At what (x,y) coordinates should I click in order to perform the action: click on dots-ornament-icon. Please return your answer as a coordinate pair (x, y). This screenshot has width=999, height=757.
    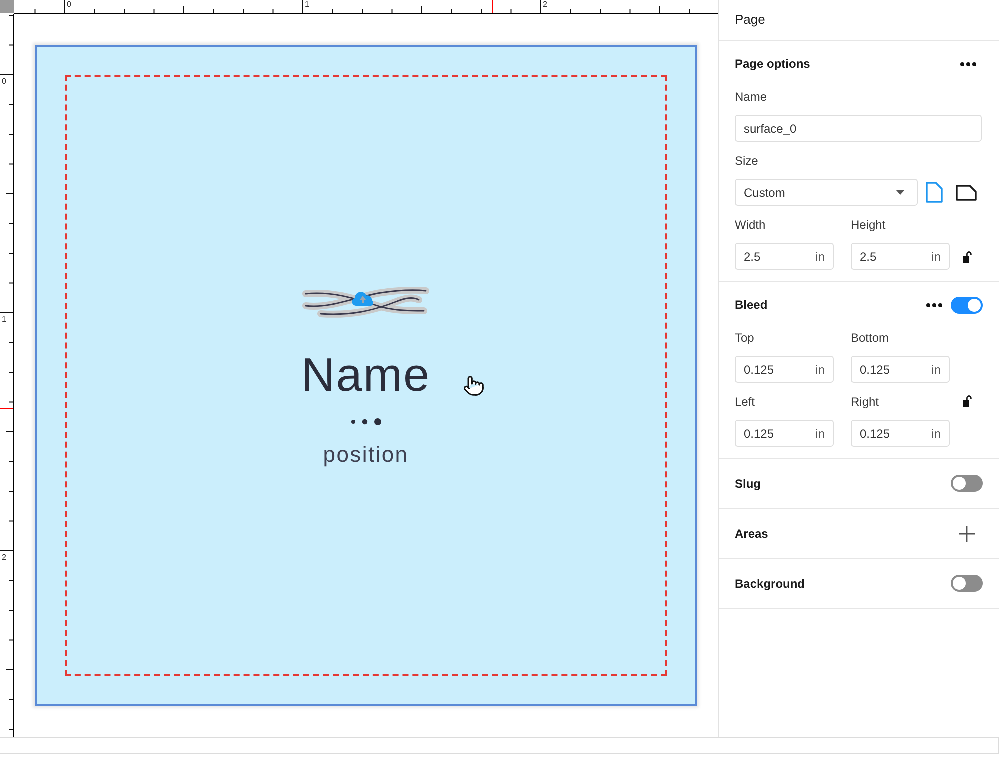
    Looking at the image, I should click on (366, 422).